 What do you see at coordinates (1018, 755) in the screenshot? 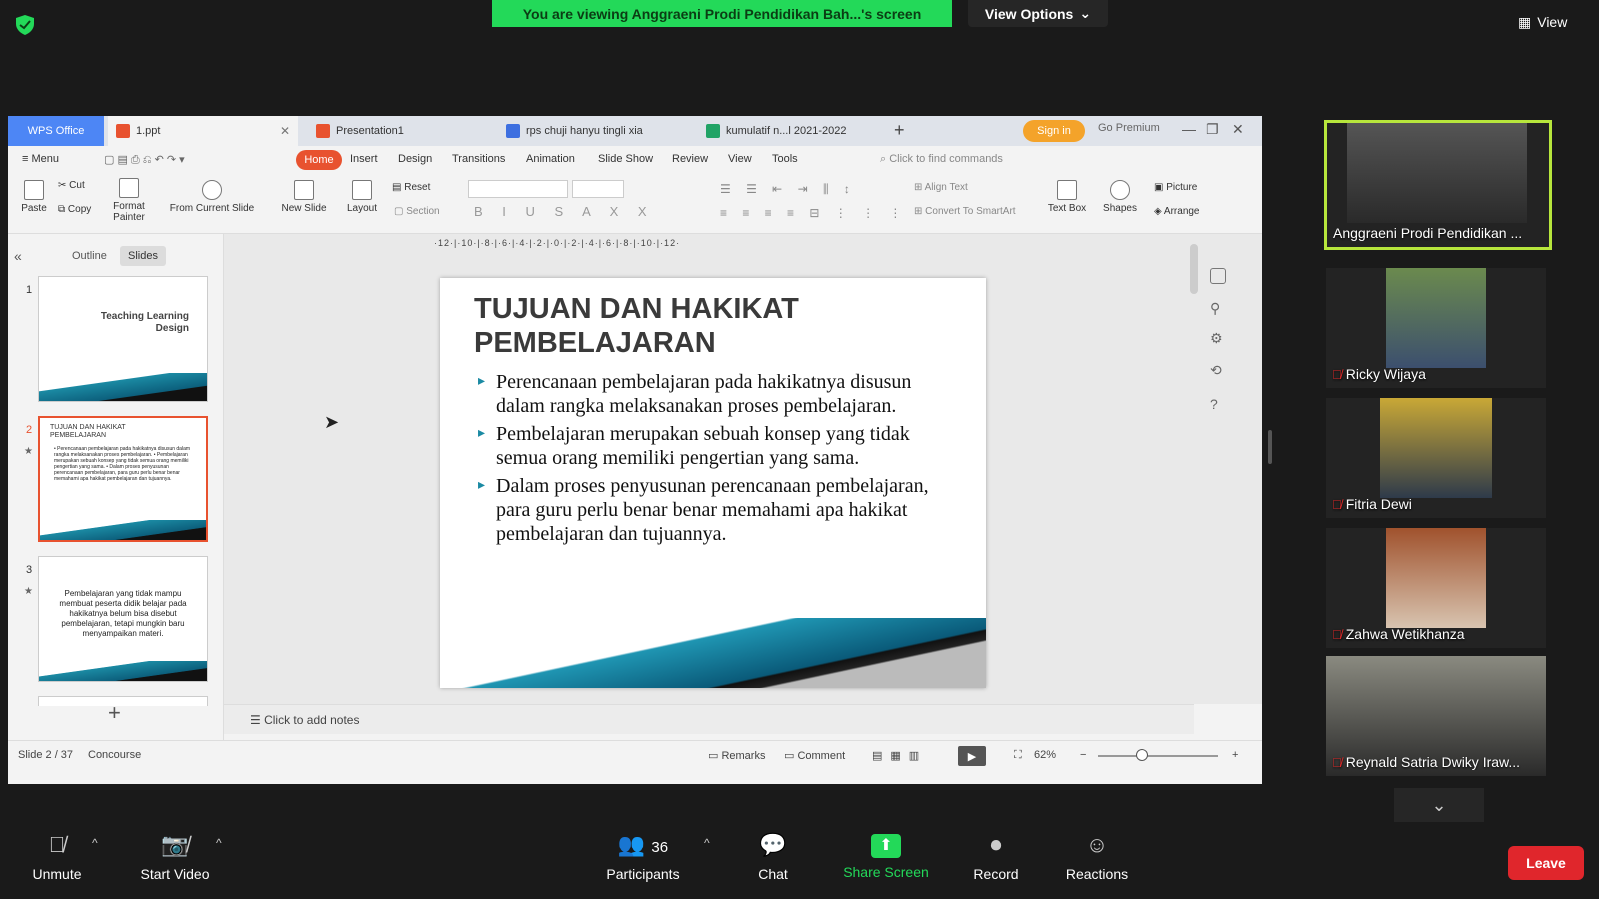
I see `fit-window-icon: ⛶` at bounding box center [1018, 755].